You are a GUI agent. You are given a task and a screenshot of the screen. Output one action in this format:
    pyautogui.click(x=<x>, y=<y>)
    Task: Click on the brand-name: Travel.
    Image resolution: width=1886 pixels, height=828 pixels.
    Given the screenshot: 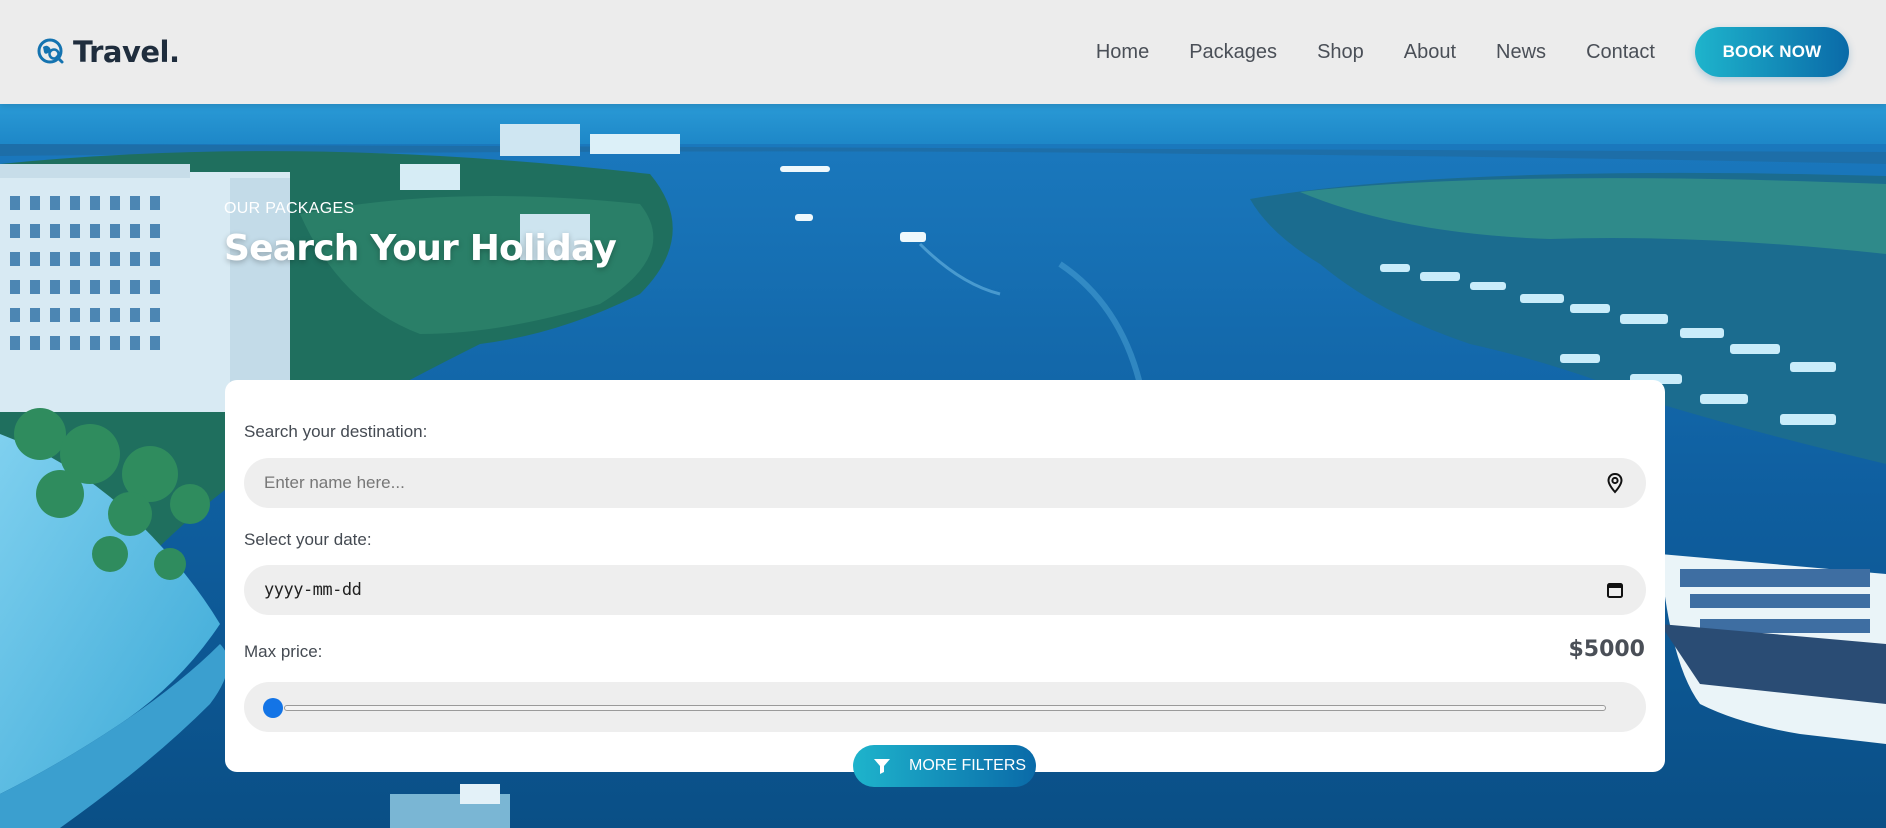 What is the action you would take?
    pyautogui.click(x=126, y=52)
    